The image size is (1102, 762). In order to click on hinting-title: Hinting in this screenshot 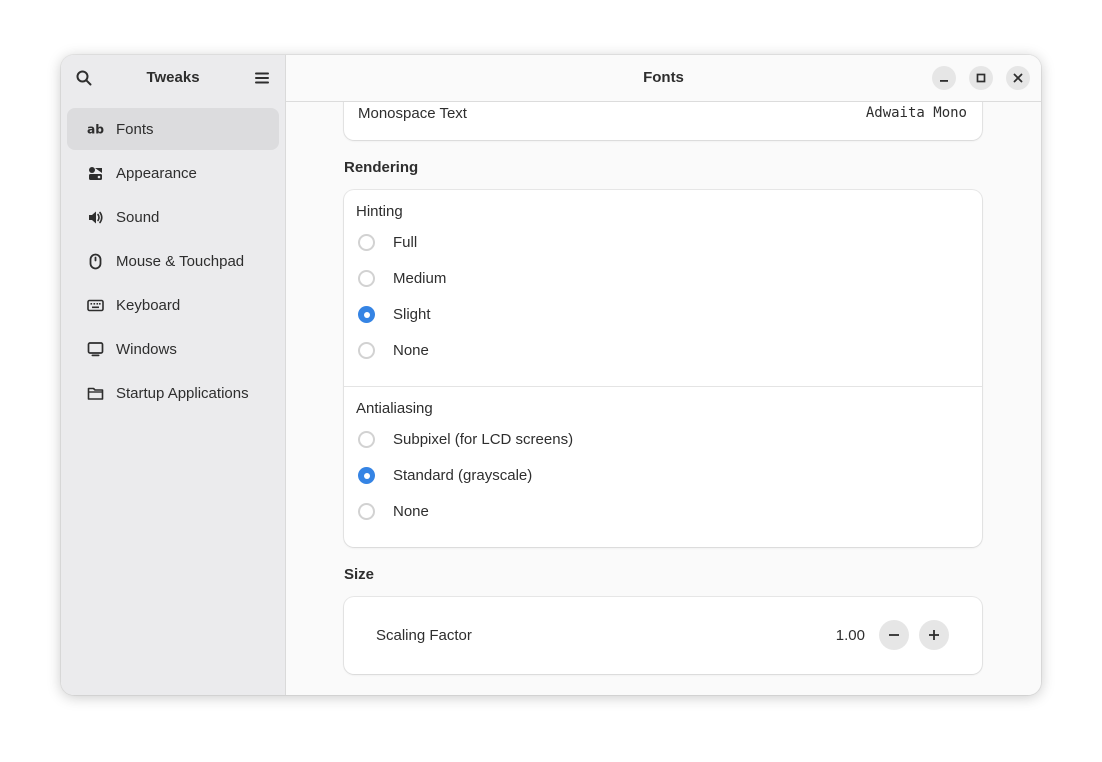, I will do `click(379, 211)`.